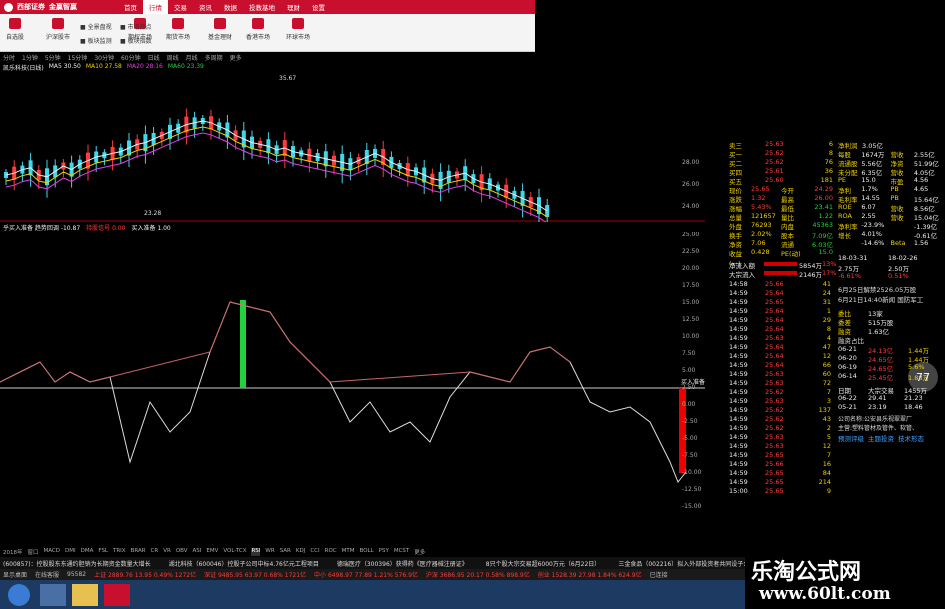 The image size is (945, 609). I want to click on news-item: 湖北科技（600046）控股子公司中标4.76亿元工程项目, so click(244, 563).